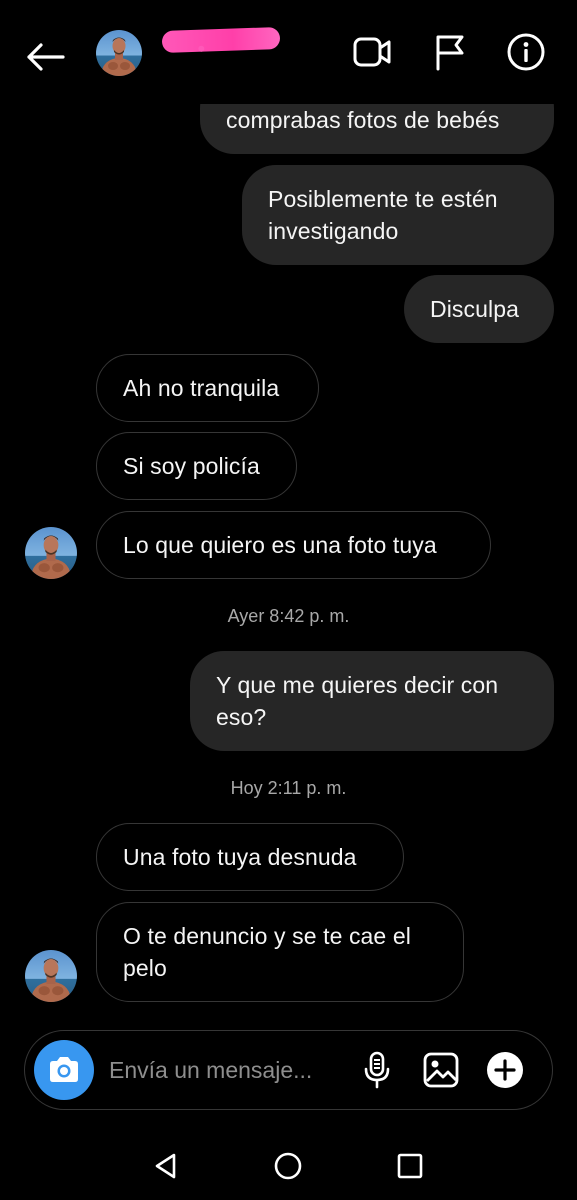 Image resolution: width=577 pixels, height=1200 pixels. I want to click on video-call-button, so click(372, 52).